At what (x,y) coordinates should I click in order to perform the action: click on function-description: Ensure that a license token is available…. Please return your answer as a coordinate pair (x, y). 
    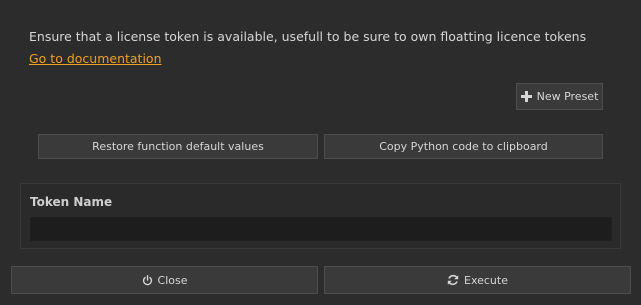
    Looking at the image, I should click on (308, 36).